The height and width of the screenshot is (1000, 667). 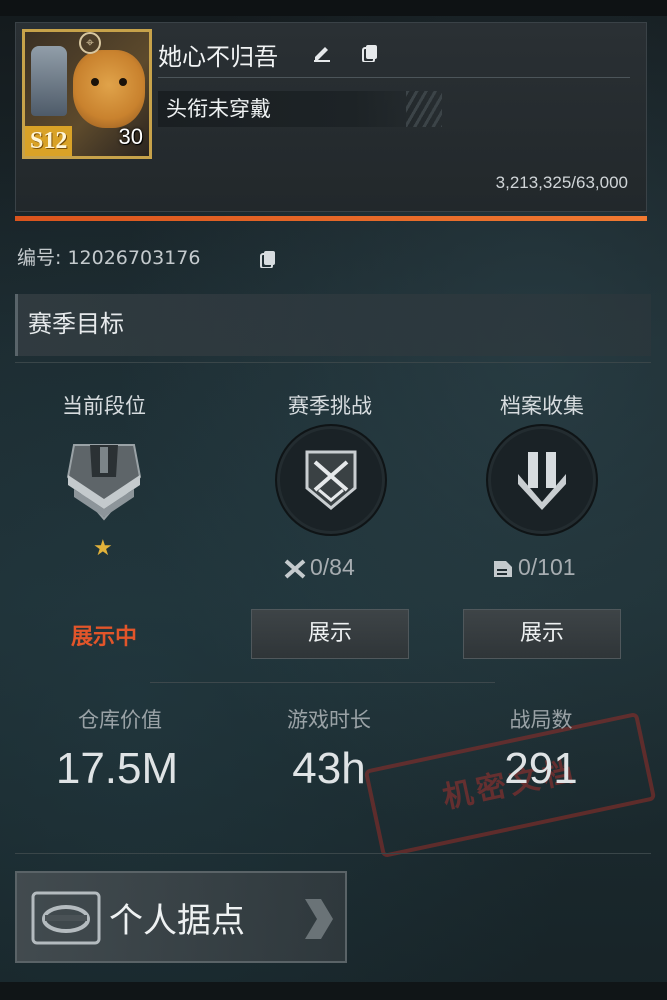 I want to click on name-divider, so click(x=394, y=77).